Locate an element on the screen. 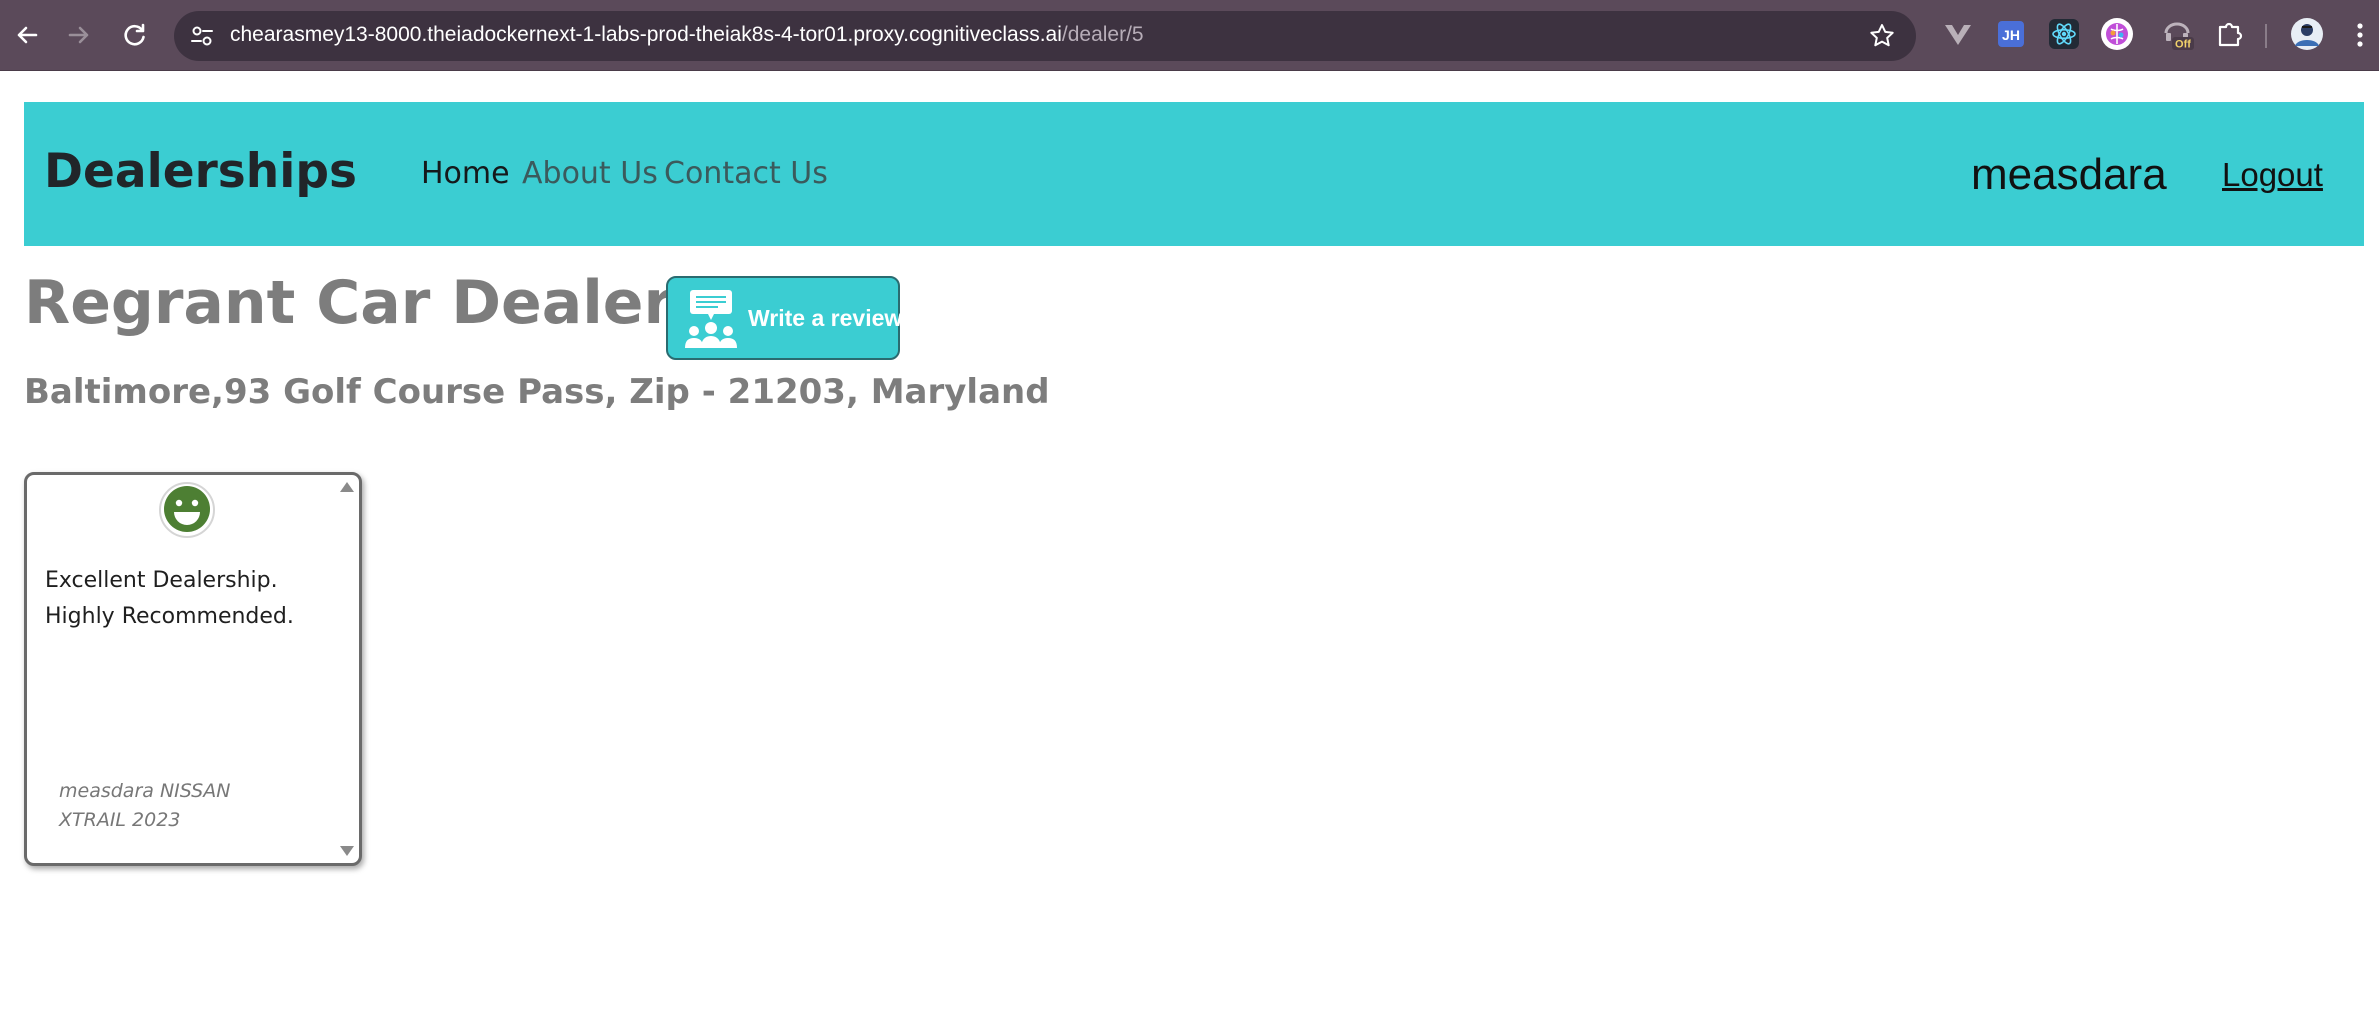 This screenshot has width=2379, height=1034. scroll-up-arrow-icon is located at coordinates (347, 487).